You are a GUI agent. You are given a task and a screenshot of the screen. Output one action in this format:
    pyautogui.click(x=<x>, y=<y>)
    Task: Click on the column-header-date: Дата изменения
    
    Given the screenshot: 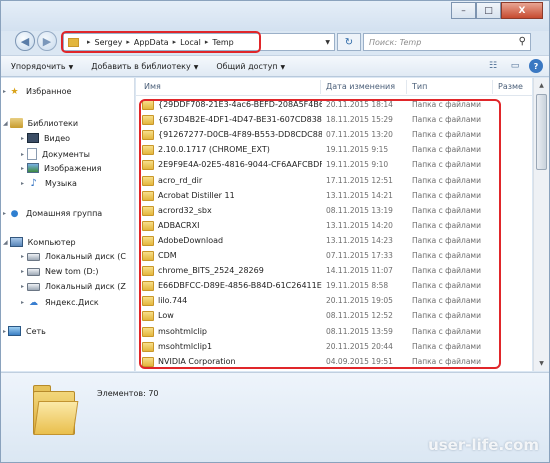 What is the action you would take?
    pyautogui.click(x=360, y=86)
    